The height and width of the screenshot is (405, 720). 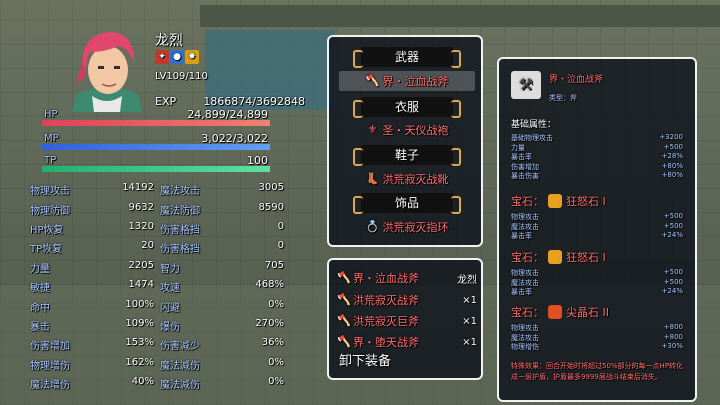 What do you see at coordinates (50, 386) in the screenshot?
I see `param-name: 魔法增伤` at bounding box center [50, 386].